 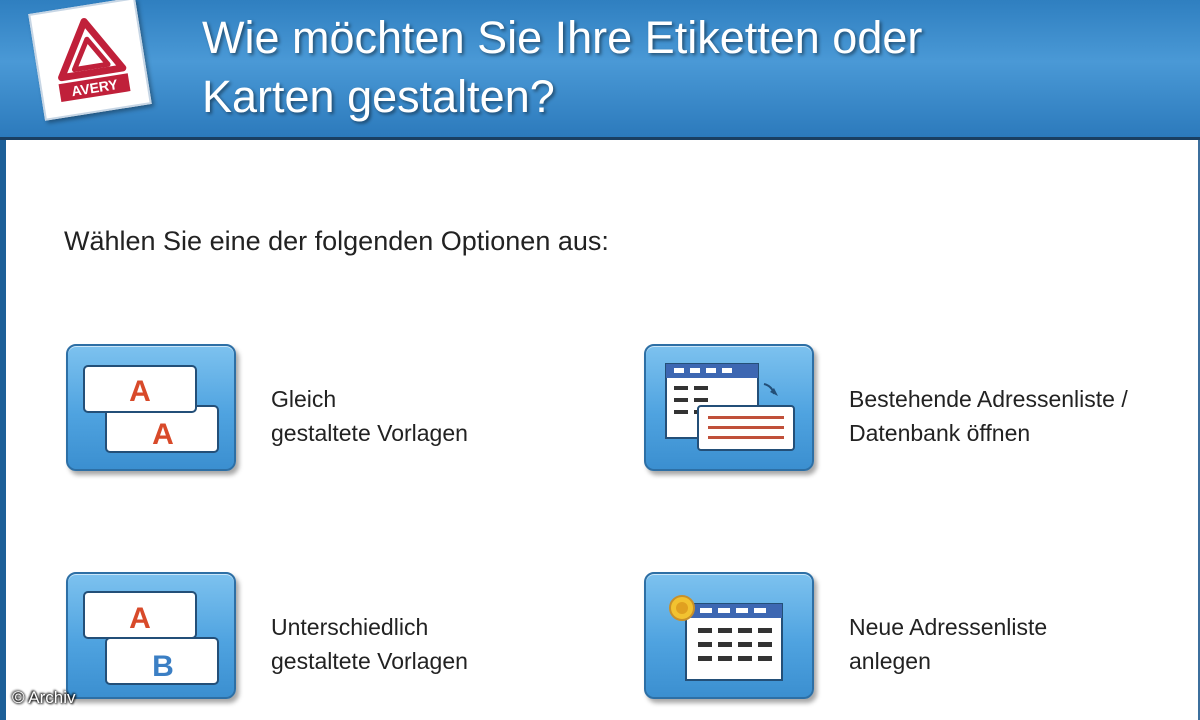 I want to click on new-address-list-label-line-2: anlegen, so click(x=890, y=661).